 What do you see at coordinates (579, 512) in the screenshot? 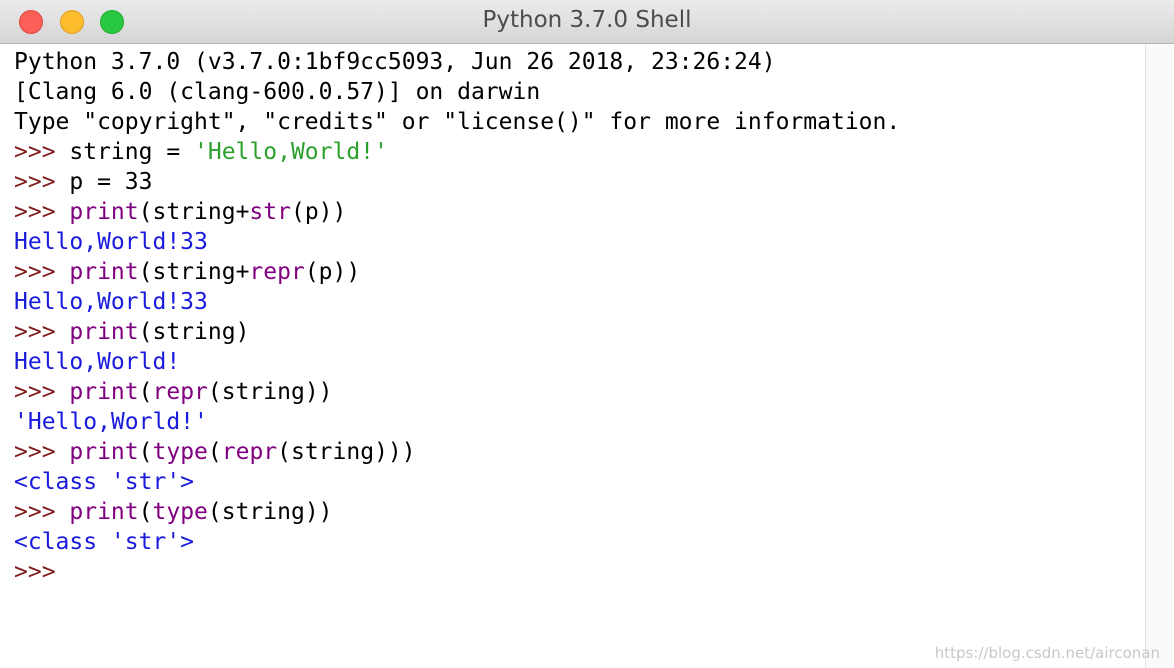
I see `console-line: >>> print(type(string))` at bounding box center [579, 512].